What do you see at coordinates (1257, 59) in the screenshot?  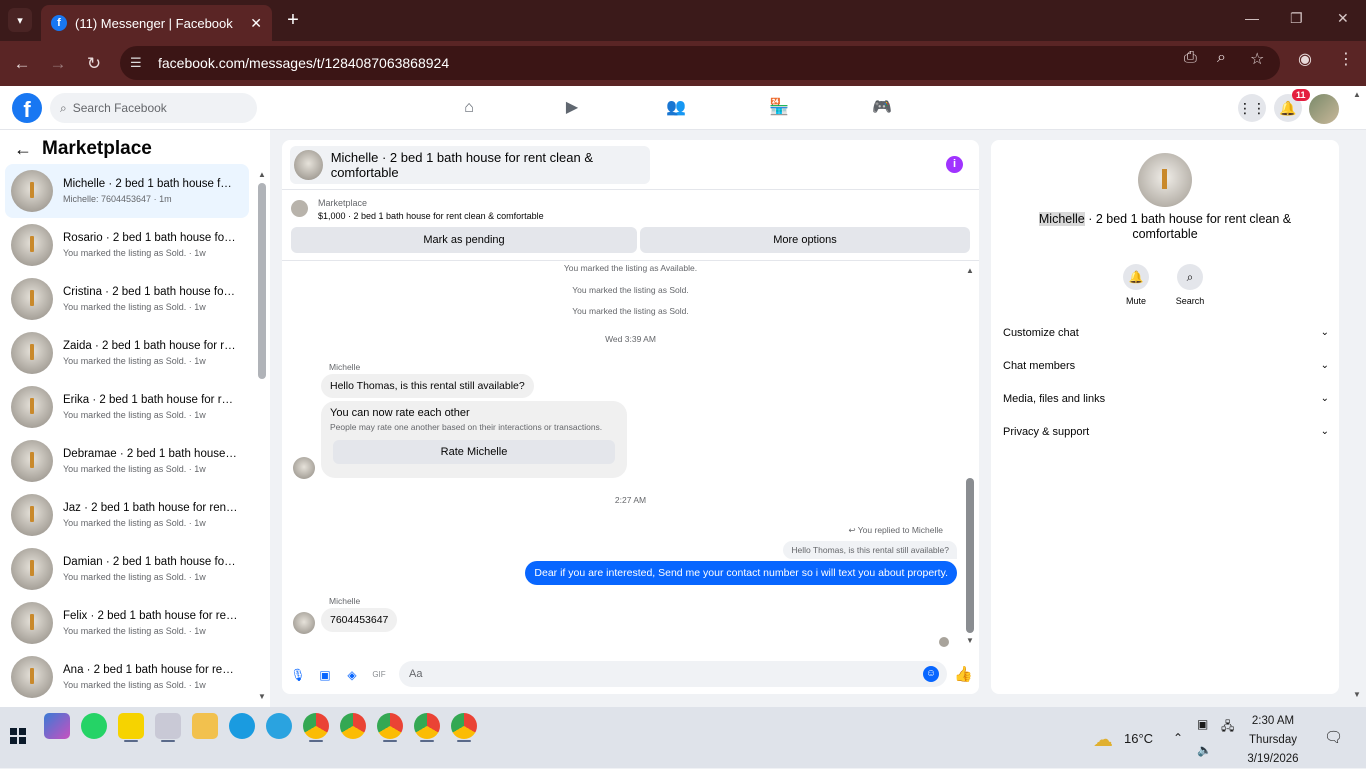 I see `bookmark-star-icon: ☆` at bounding box center [1257, 59].